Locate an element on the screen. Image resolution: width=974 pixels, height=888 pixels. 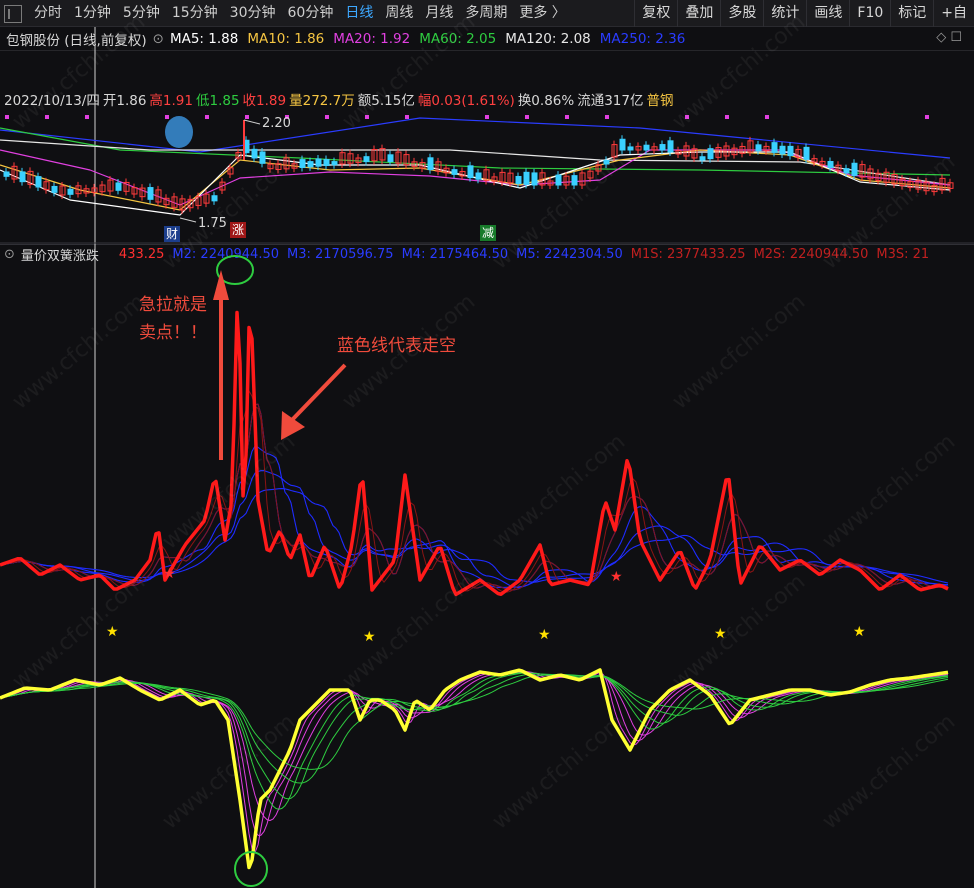
kline-high-label: 2.20 is located at coordinates (276, 123).